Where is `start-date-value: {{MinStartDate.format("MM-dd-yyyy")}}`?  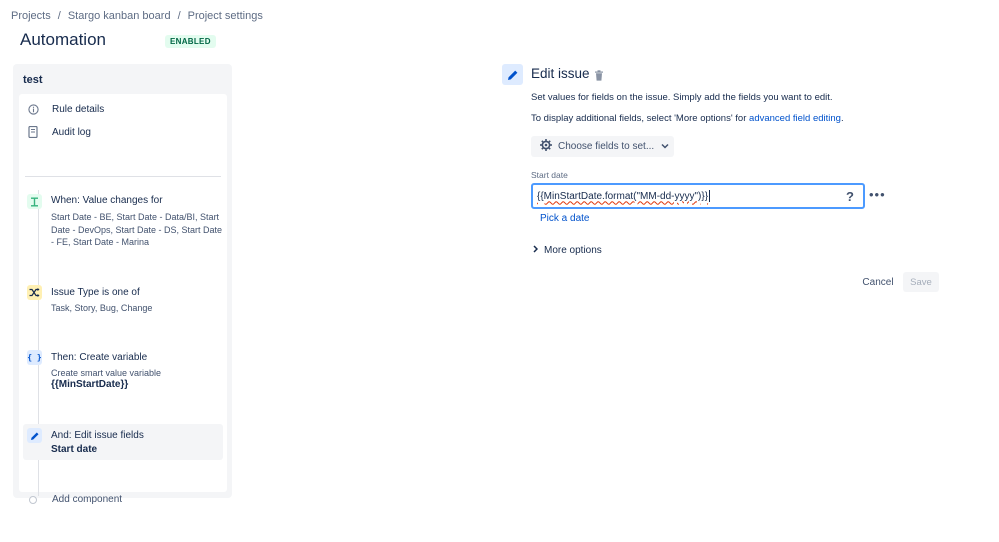
start-date-value: {{MinStartDate.format("MM-dd-yyyy")}} is located at coordinates (623, 196).